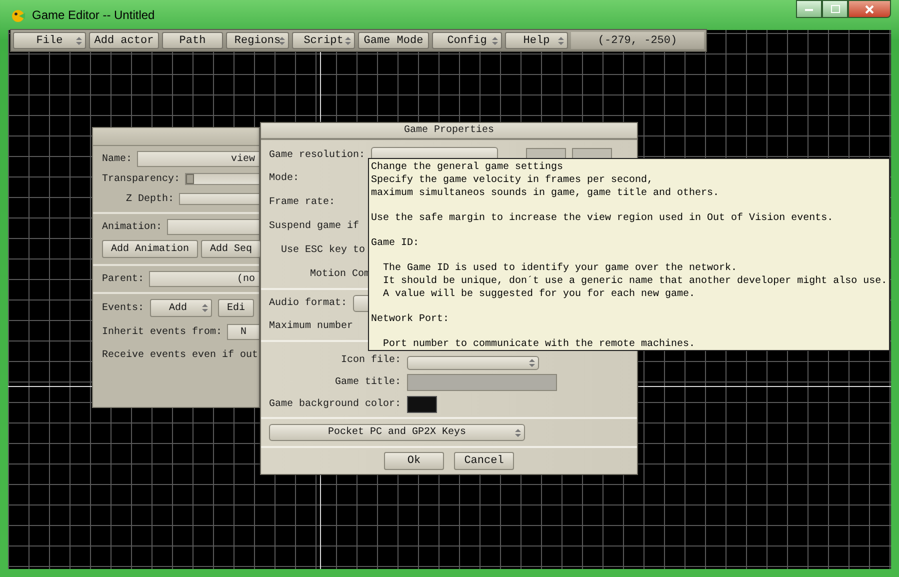 The width and height of the screenshot is (899, 577). I want to click on coordinates-readout: (-279, -250), so click(637, 40).